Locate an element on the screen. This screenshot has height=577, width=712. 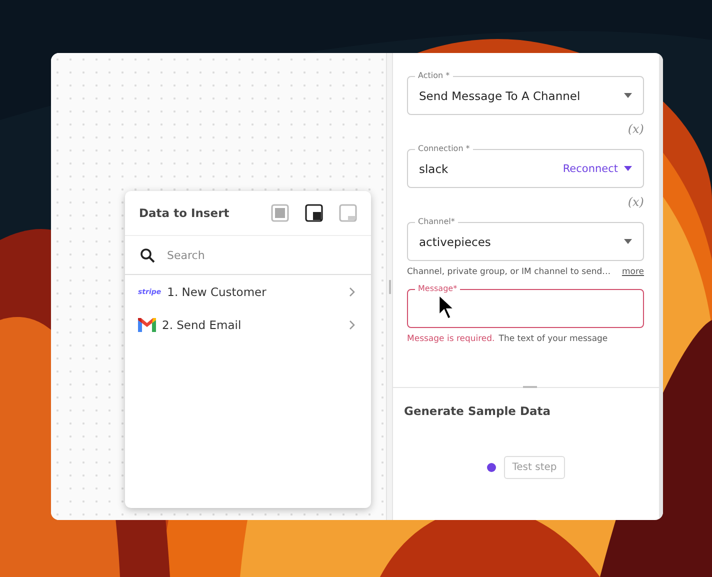
search-icon is located at coordinates (147, 255).